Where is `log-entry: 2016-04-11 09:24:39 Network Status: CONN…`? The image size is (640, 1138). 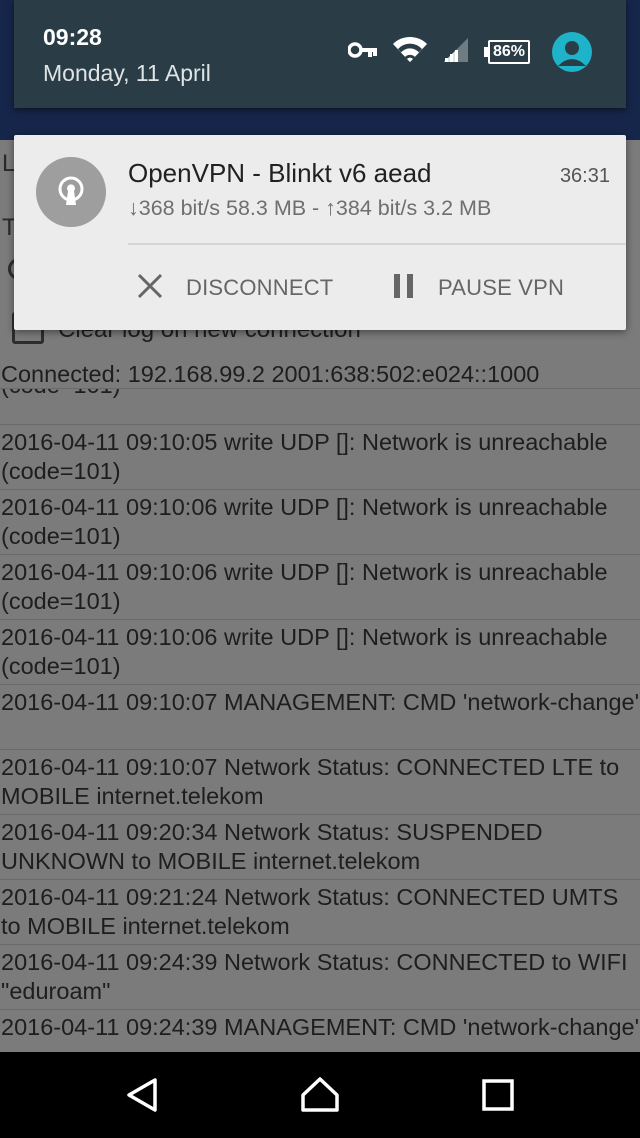
log-entry: 2016-04-11 09:24:39 Network Status: CONN… is located at coordinates (320, 976).